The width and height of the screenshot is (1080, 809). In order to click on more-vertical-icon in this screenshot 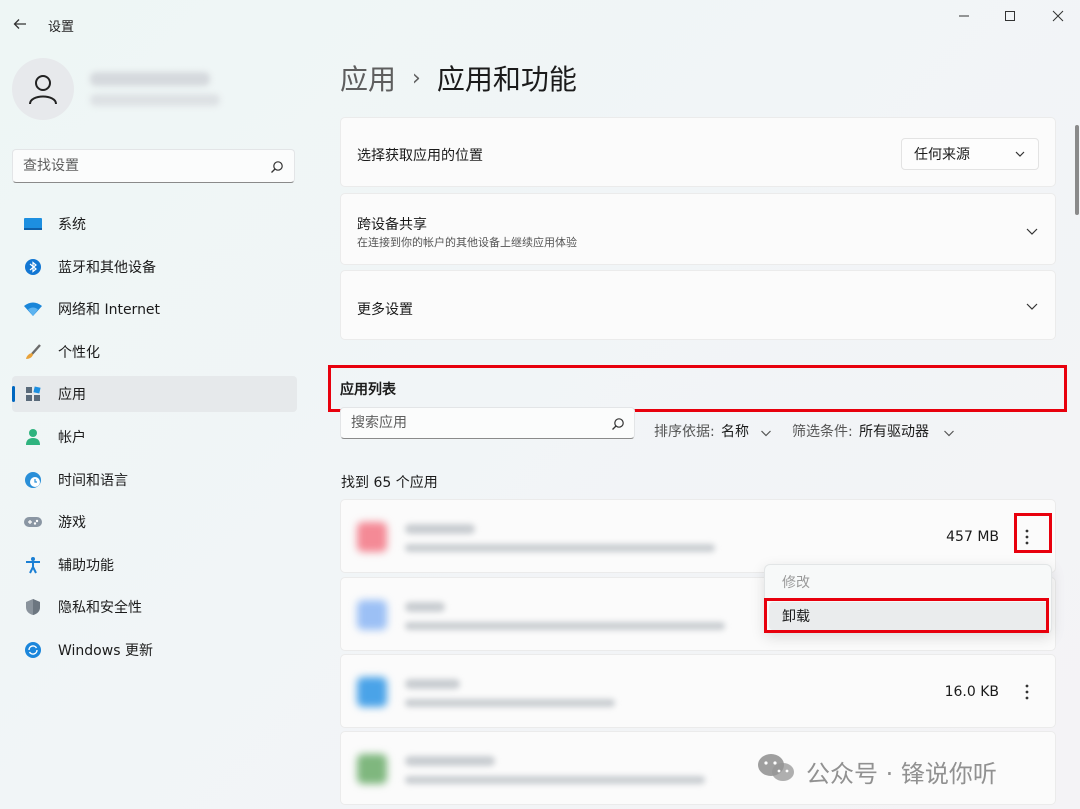, I will do `click(1027, 692)`.